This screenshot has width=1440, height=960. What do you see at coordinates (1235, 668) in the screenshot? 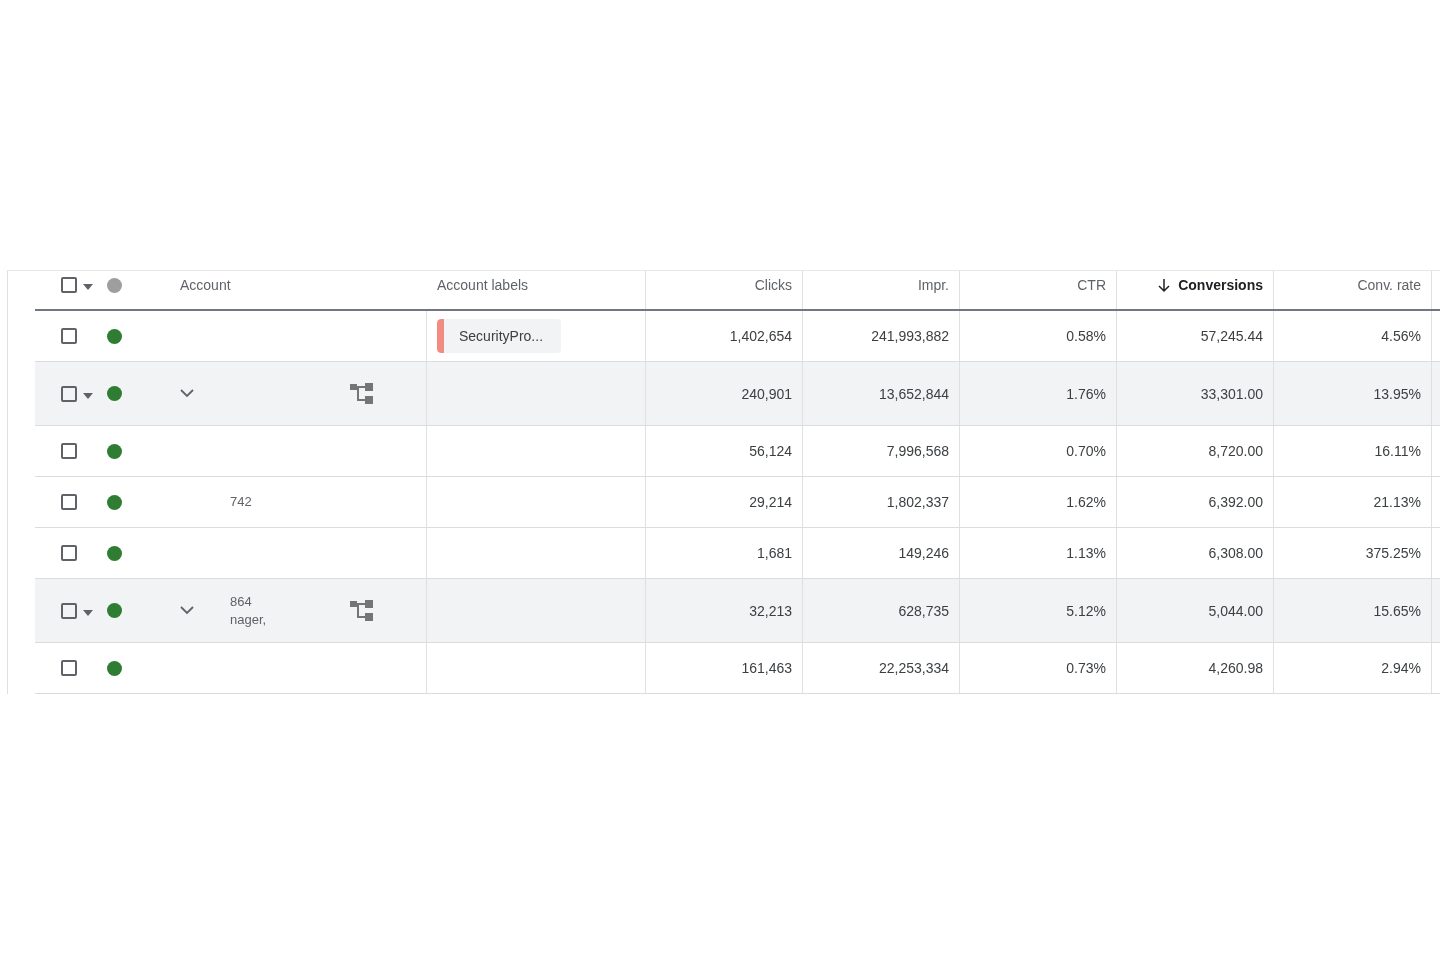
I see `table-cell: 4,260.98` at bounding box center [1235, 668].